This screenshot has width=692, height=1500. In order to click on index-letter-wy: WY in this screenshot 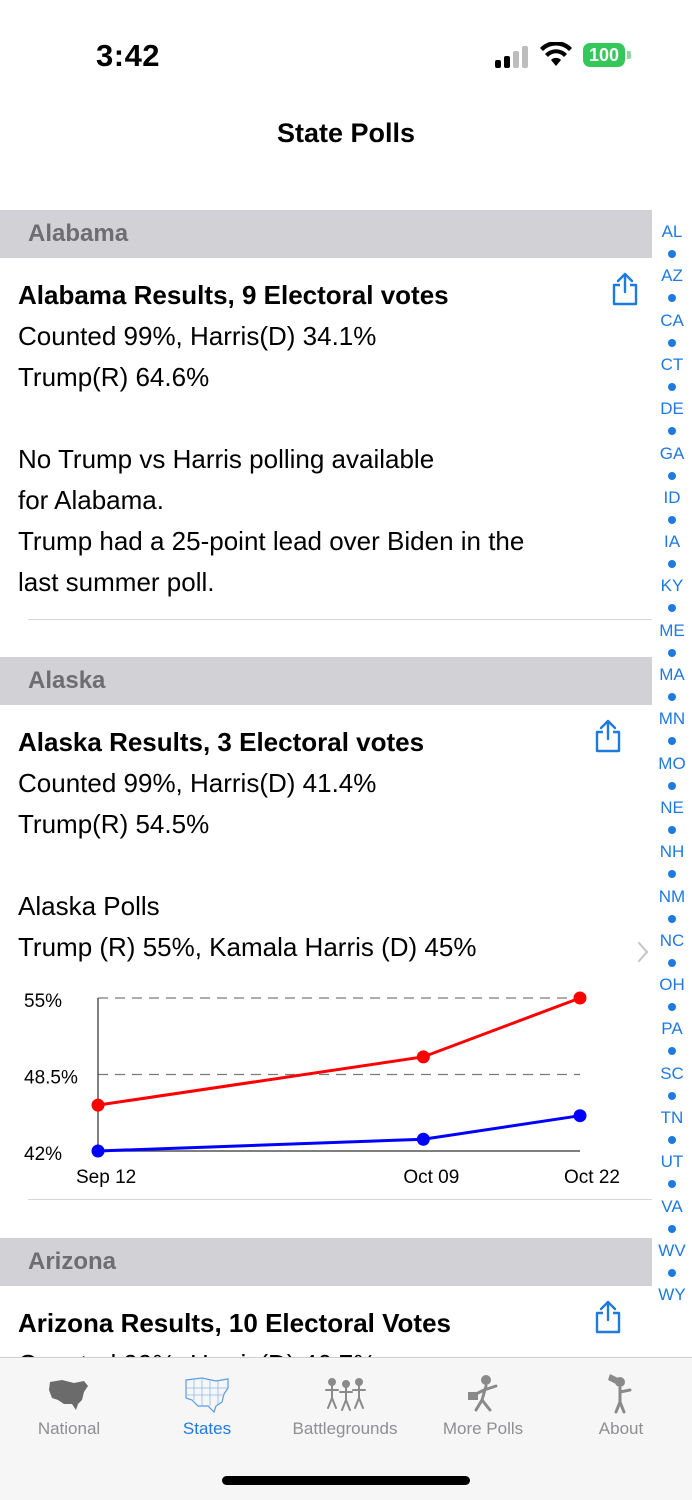, I will do `click(672, 1295)`.